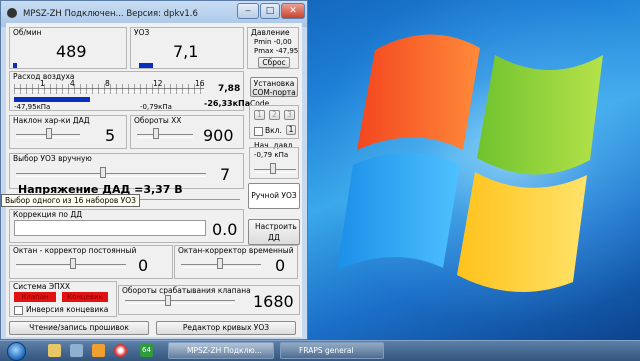 This screenshot has width=640, height=361. What do you see at coordinates (218, 135) in the screenshot?
I see `idle-value: 900` at bounding box center [218, 135].